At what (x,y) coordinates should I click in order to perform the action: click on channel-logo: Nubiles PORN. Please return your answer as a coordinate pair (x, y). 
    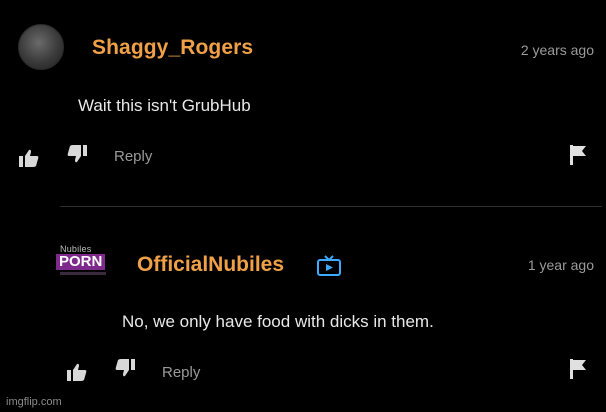
    Looking at the image, I should click on (87, 264).